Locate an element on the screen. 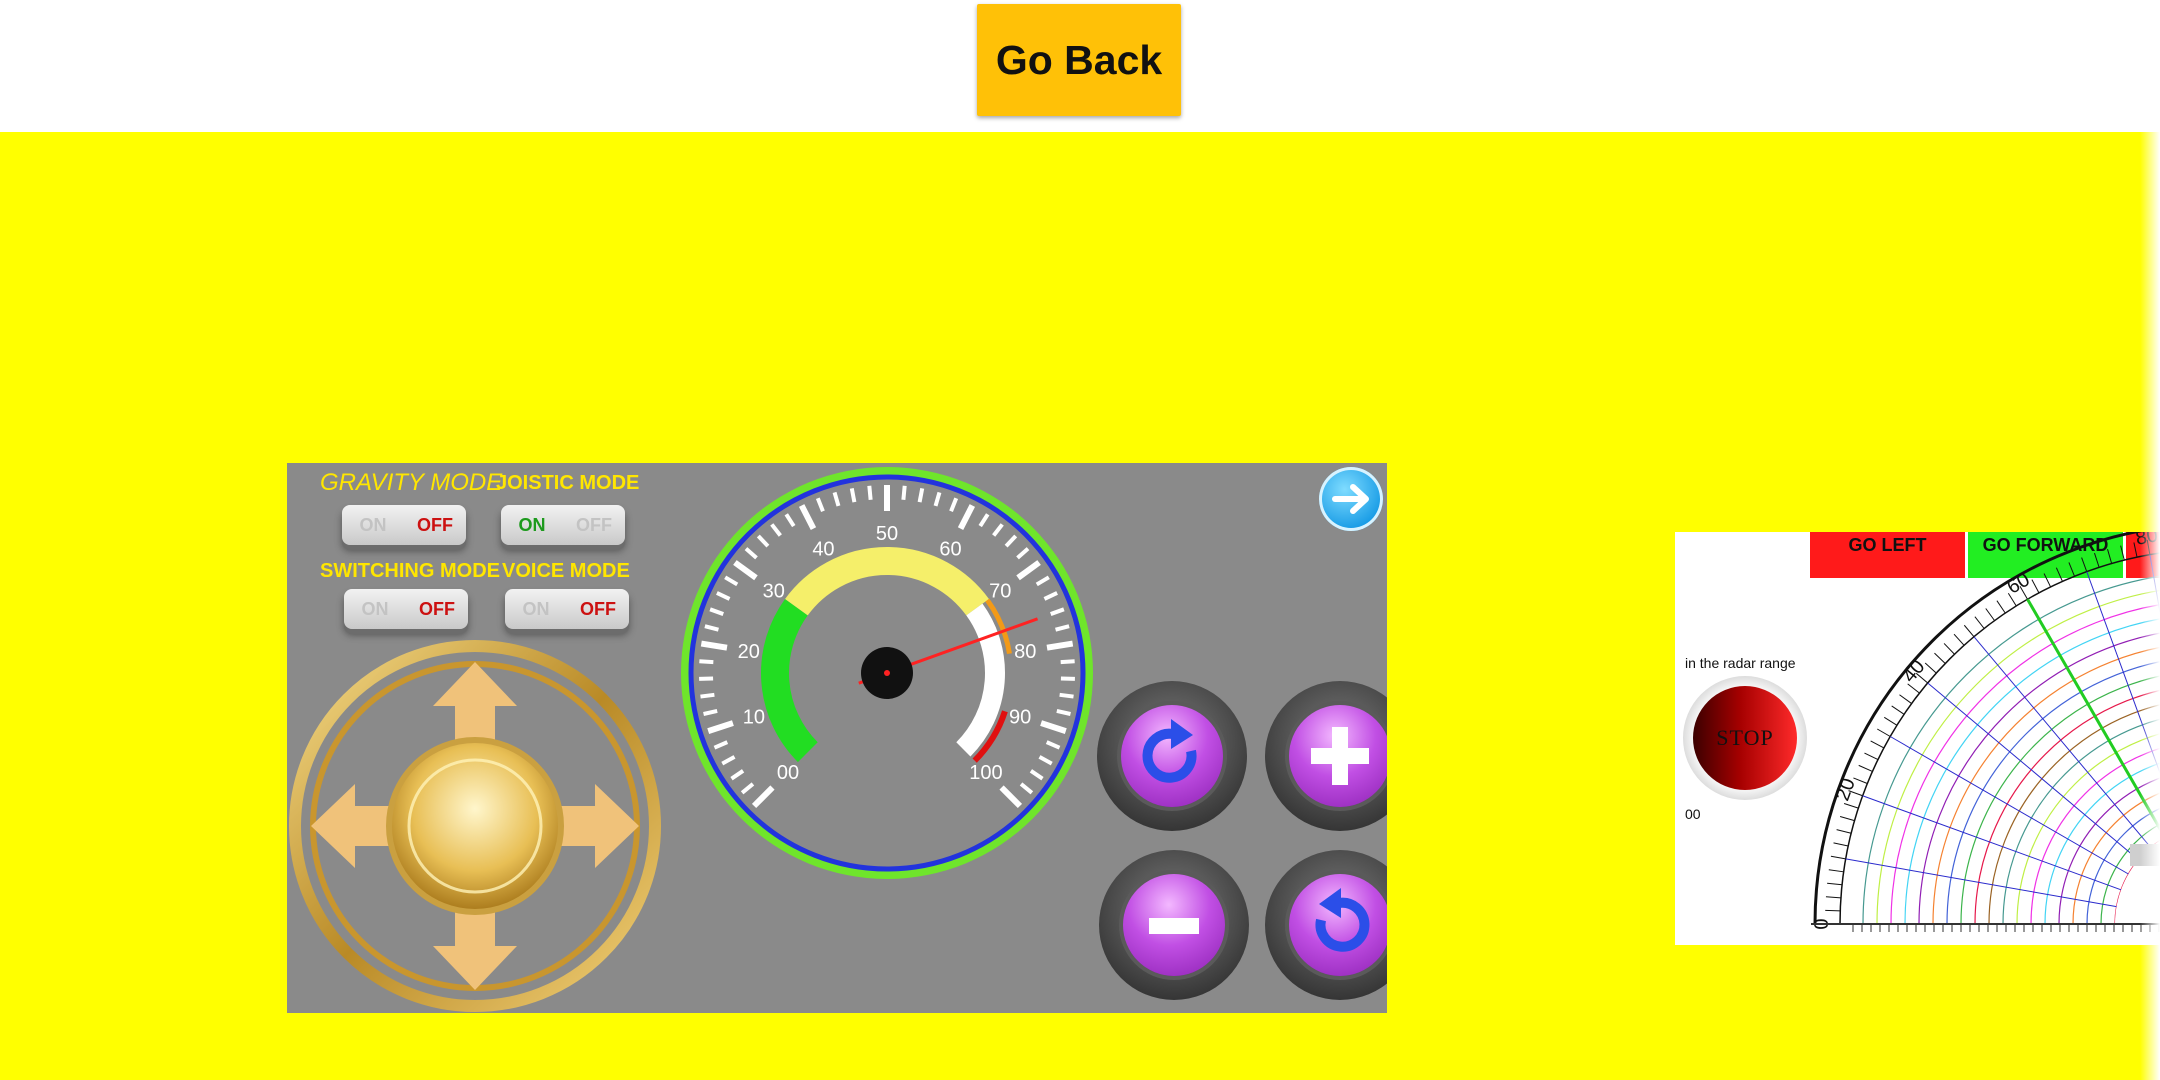  plus-icon is located at coordinates (1340, 756).